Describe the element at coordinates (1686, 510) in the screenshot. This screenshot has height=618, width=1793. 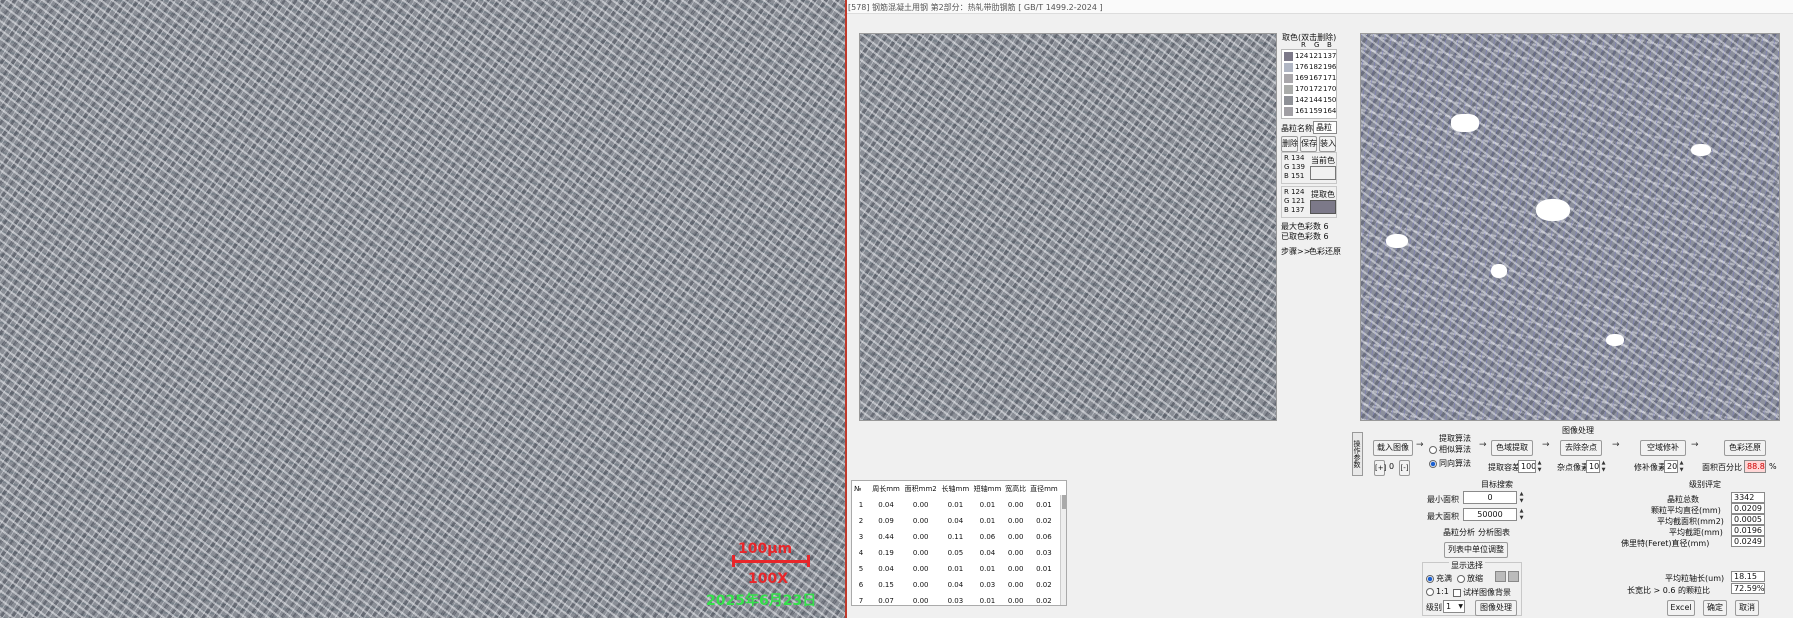
I see `rating-label: 颗粒平均直径(mm)` at that location.